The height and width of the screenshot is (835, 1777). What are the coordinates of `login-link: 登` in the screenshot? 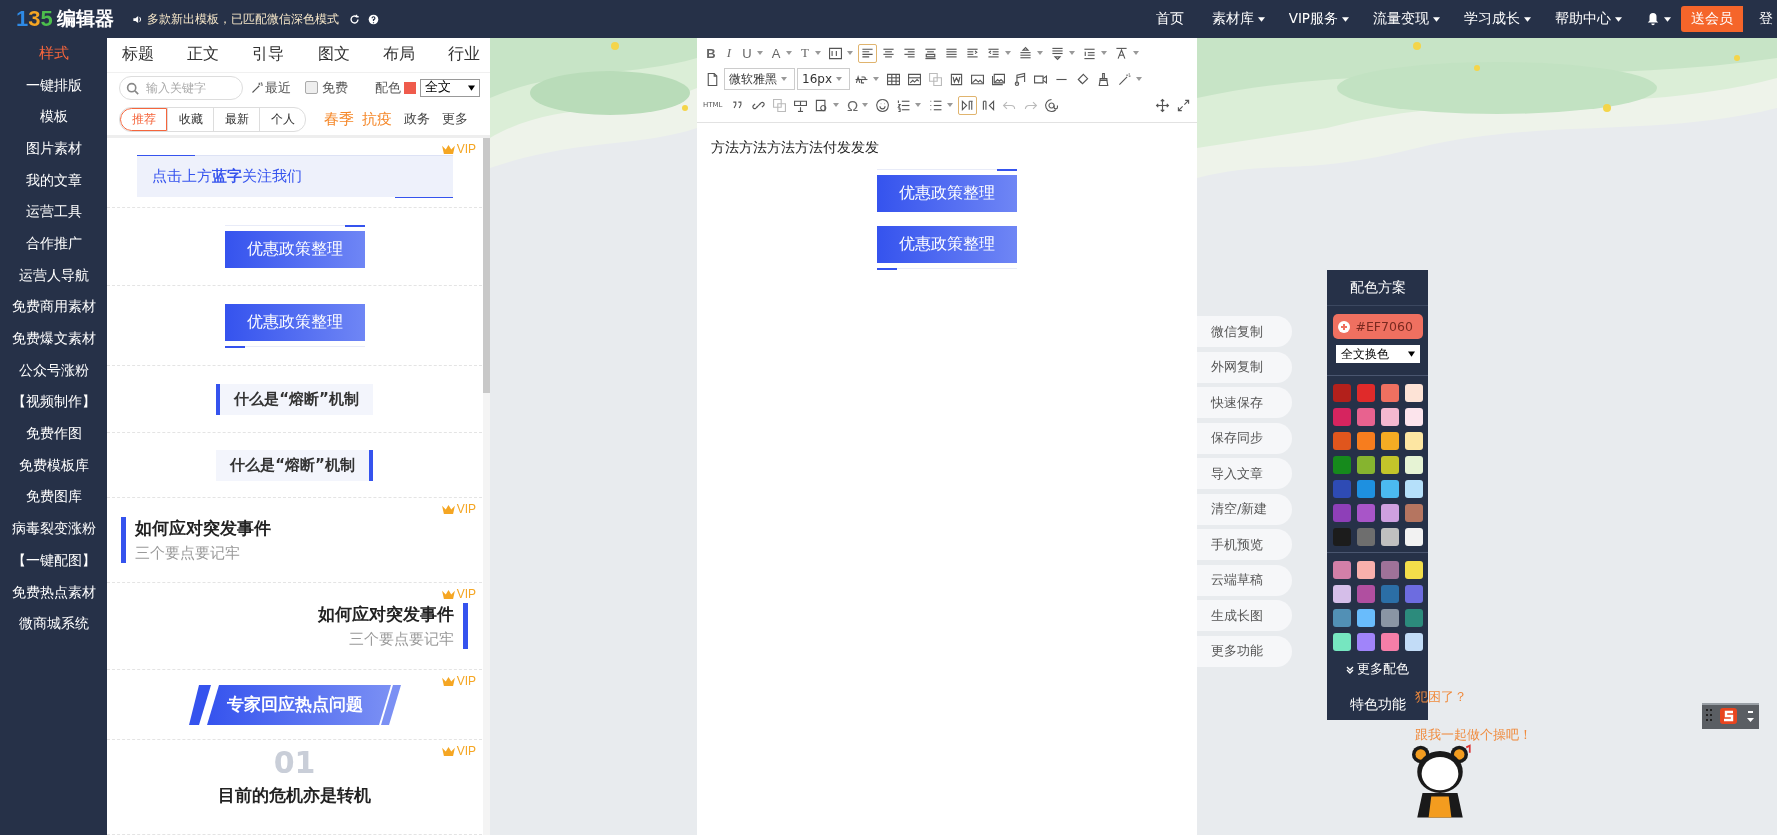 It's located at (1768, 19).